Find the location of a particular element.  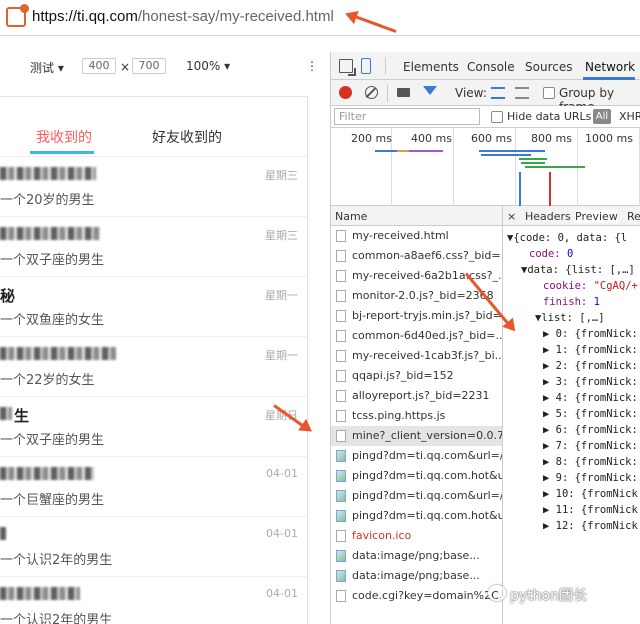

json-value: 1 is located at coordinates (596, 302).